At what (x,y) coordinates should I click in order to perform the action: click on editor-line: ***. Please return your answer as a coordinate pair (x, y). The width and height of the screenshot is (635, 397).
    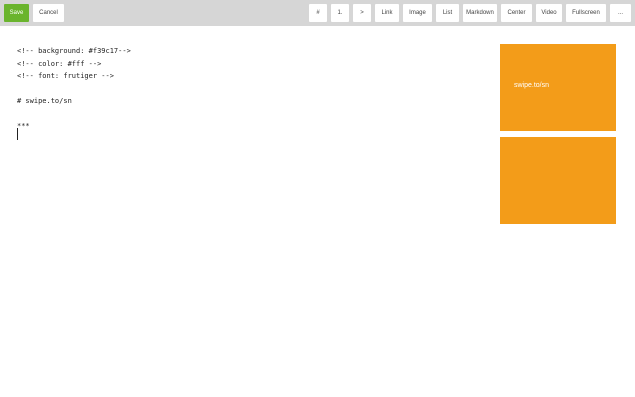
    Looking at the image, I should click on (23, 126).